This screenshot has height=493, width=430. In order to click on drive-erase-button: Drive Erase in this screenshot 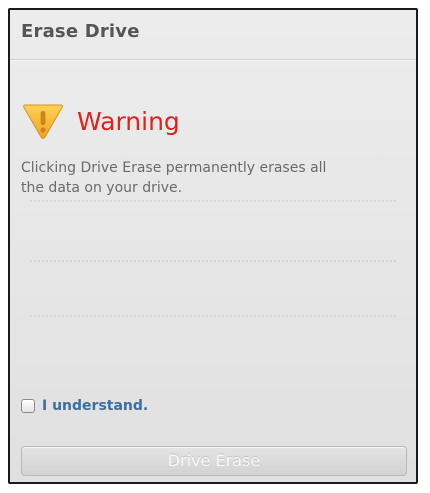, I will do `click(214, 461)`.